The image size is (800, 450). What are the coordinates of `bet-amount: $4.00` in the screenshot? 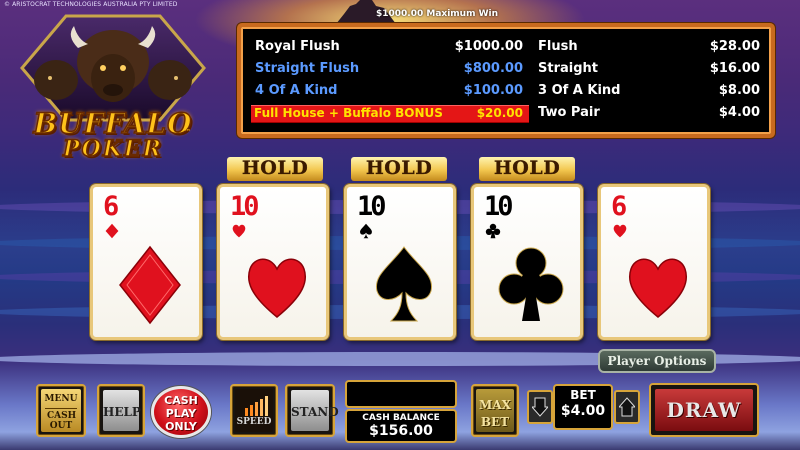 It's located at (583, 411).